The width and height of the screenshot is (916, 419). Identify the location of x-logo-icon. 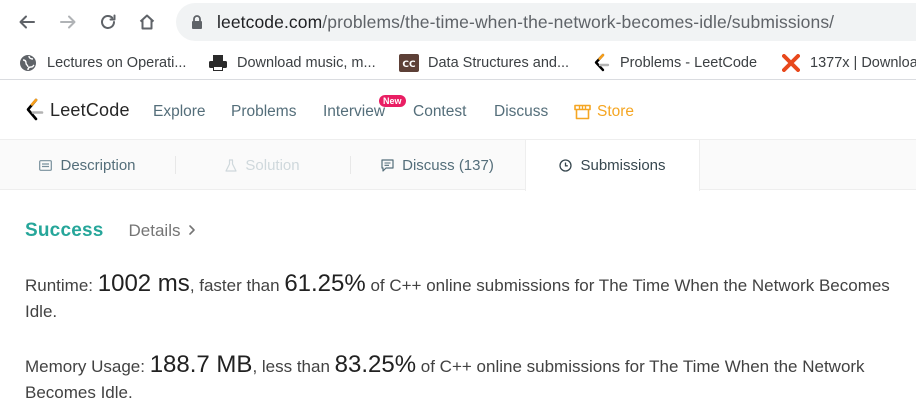
(791, 63).